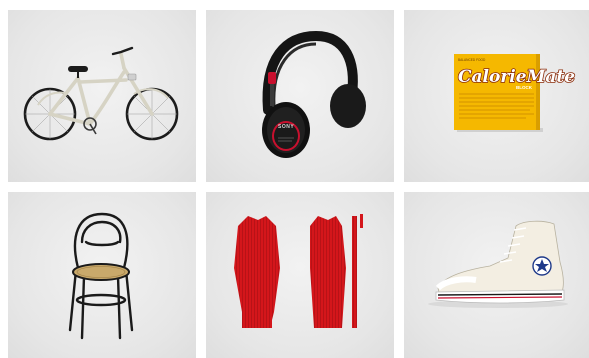 The width and height of the screenshot is (589, 358). I want to click on chair-icon, so click(101, 276).